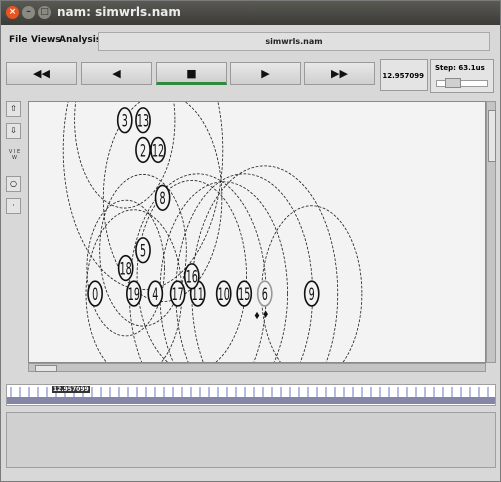 The image size is (501, 482). What do you see at coordinates (492, 136) in the screenshot?
I see `vertical-scroll-thumb` at bounding box center [492, 136].